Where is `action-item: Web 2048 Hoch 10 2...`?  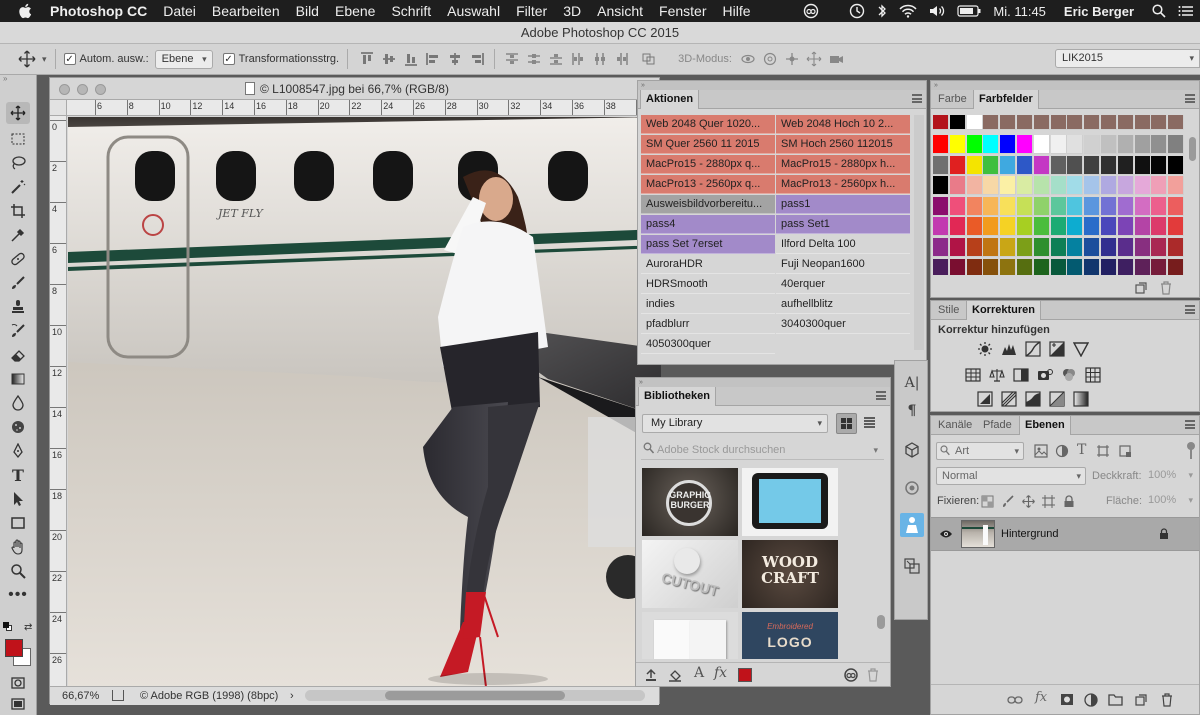
action-item: Web 2048 Hoch 10 2... is located at coordinates (843, 124).